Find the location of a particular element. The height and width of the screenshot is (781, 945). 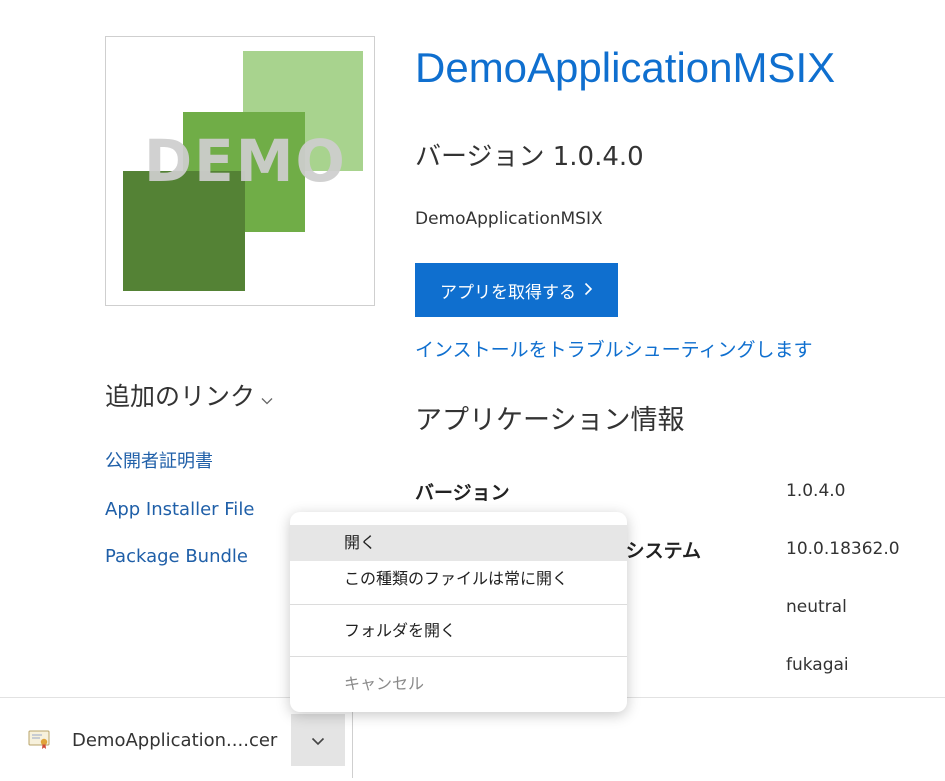

download-context-menu: 開く この種類のファイルは常に開く フォルダを開く キャンセル is located at coordinates (458, 612).